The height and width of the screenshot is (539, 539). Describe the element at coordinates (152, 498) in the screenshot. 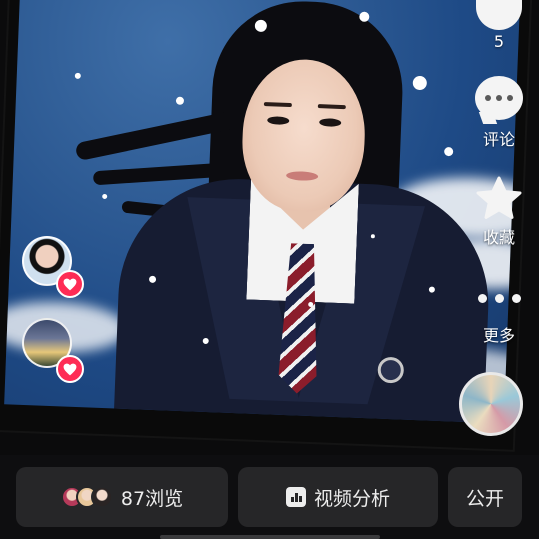

I see `views-label: 87浏览` at that location.